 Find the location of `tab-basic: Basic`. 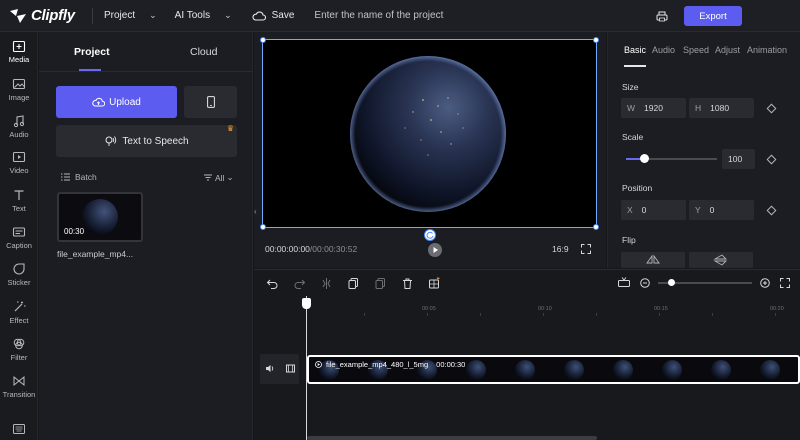

tab-basic: Basic is located at coordinates (635, 50).